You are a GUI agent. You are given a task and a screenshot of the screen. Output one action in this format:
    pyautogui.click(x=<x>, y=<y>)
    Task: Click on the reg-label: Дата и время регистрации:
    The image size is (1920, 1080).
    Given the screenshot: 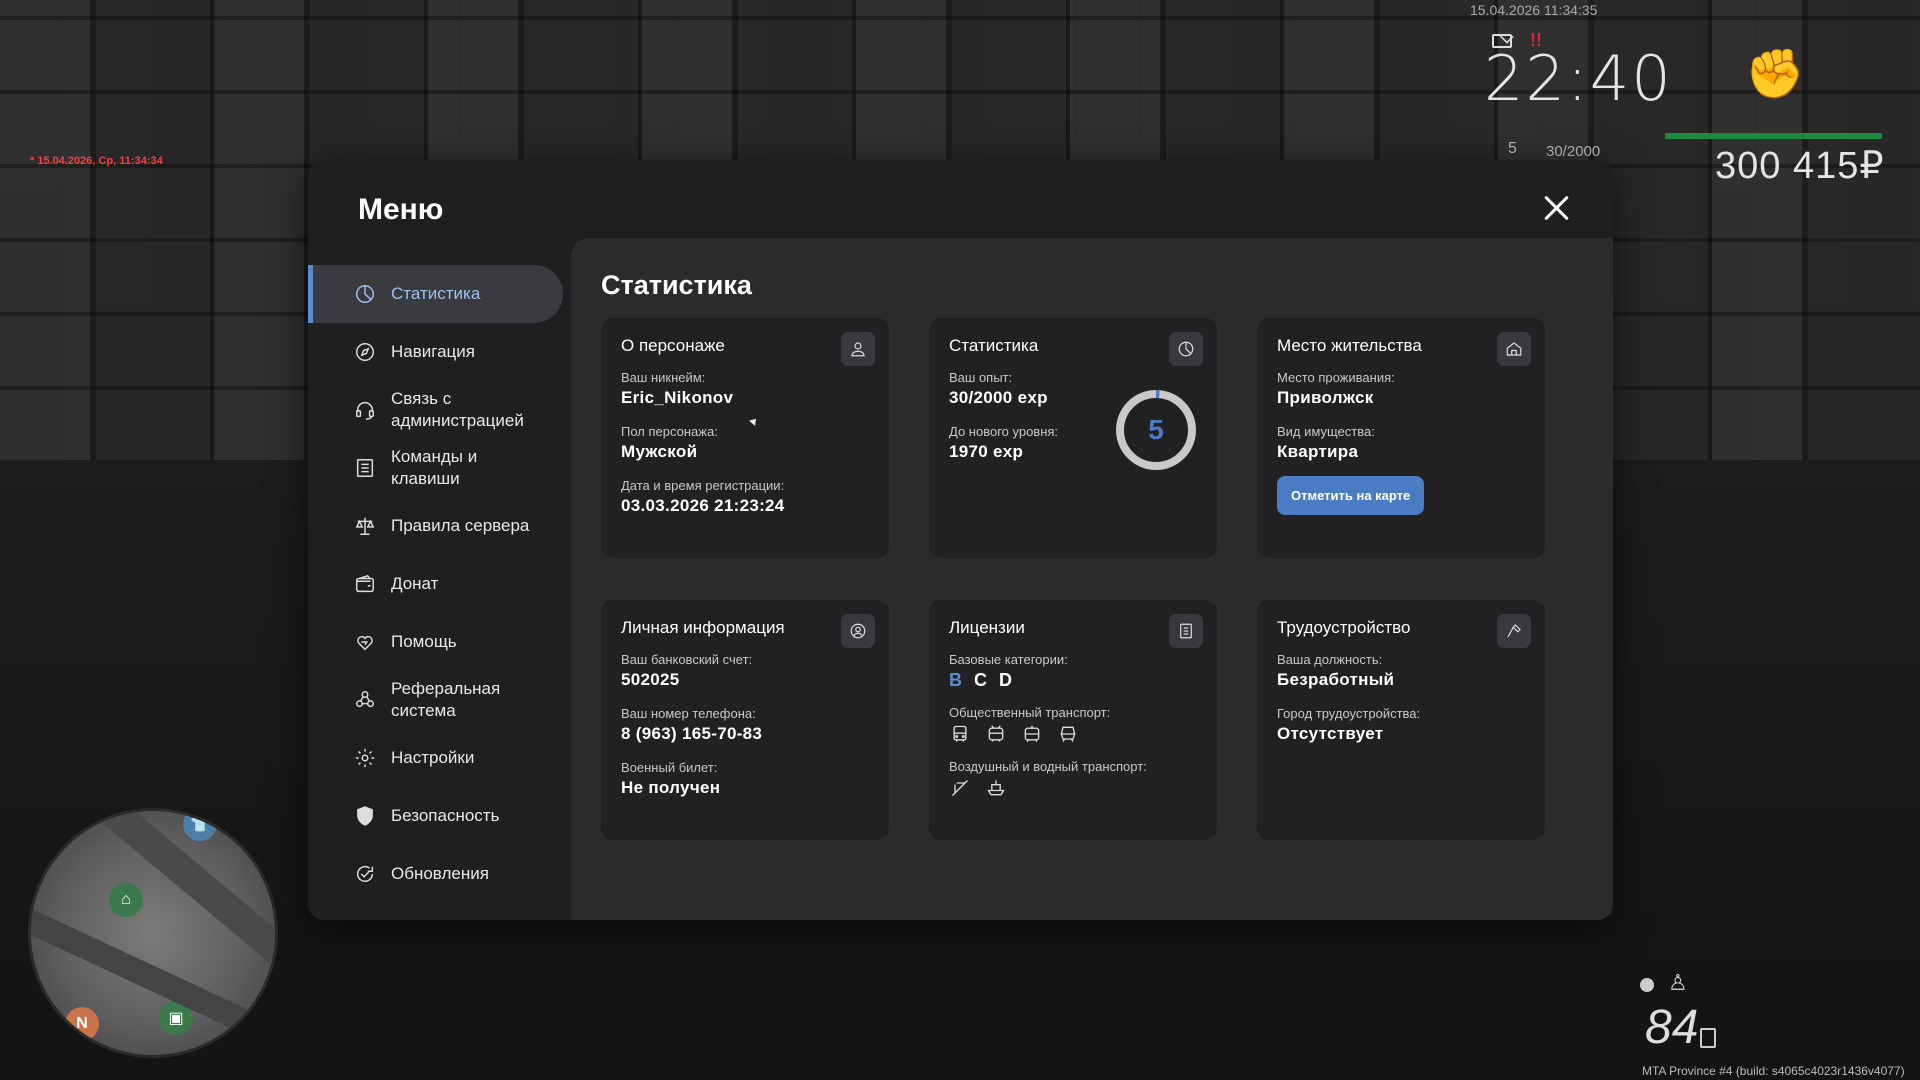 What is the action you would take?
    pyautogui.click(x=703, y=485)
    